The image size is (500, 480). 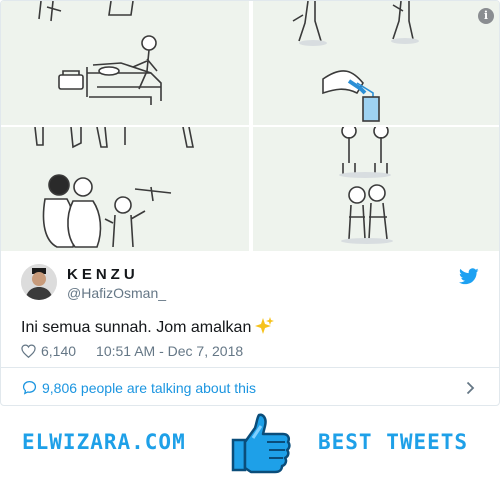 What do you see at coordinates (376, 63) in the screenshot?
I see `media-panel-water` at bounding box center [376, 63].